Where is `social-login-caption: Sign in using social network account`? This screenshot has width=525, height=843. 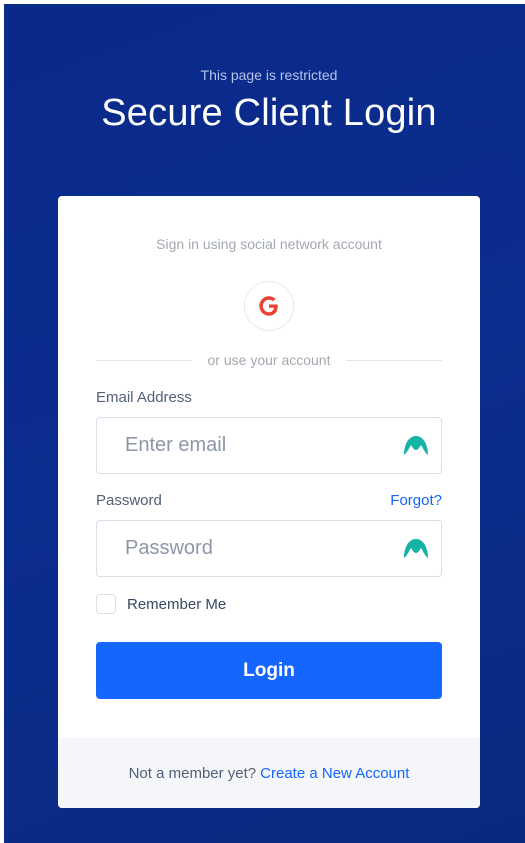 social-login-caption: Sign in using social network account is located at coordinates (269, 244).